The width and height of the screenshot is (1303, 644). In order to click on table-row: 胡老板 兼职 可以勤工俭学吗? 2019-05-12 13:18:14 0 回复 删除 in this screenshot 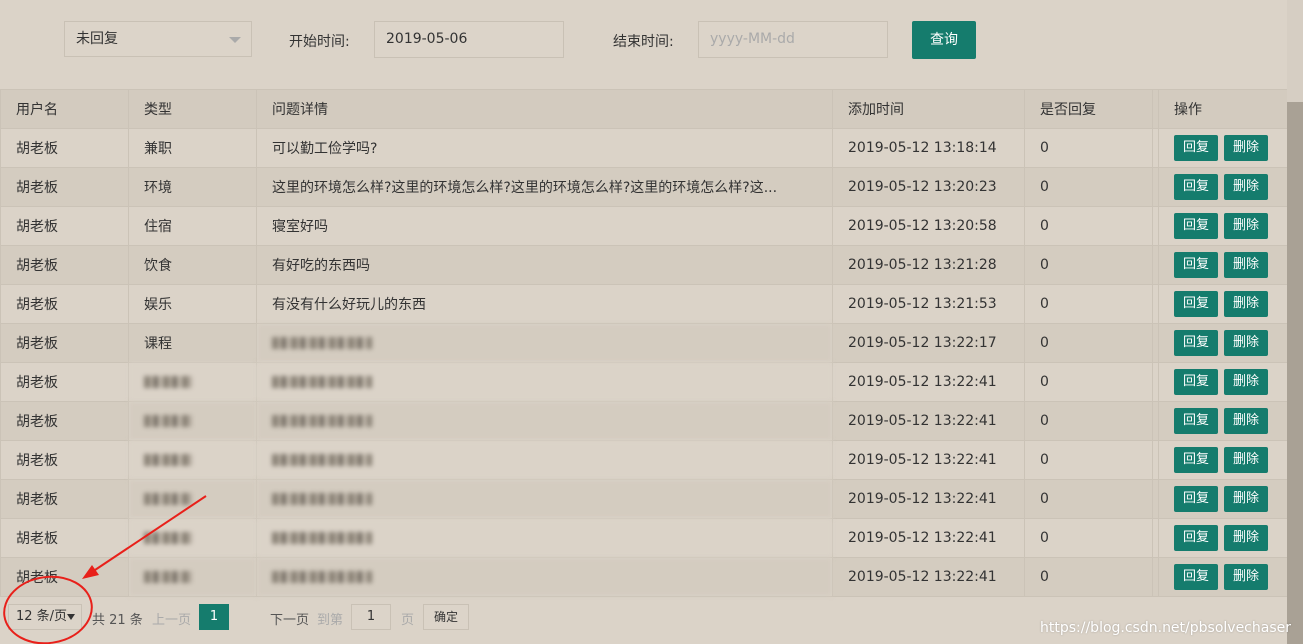, I will do `click(644, 148)`.